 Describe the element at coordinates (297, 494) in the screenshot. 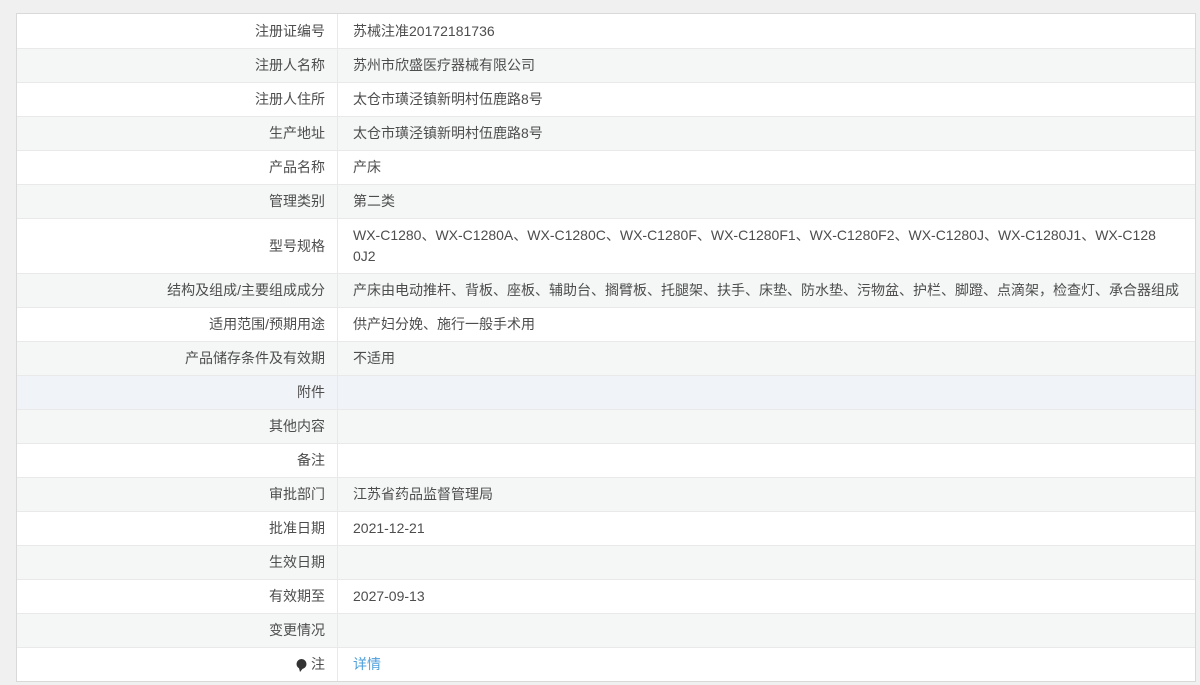

I see `row-label: 审批部门` at that location.